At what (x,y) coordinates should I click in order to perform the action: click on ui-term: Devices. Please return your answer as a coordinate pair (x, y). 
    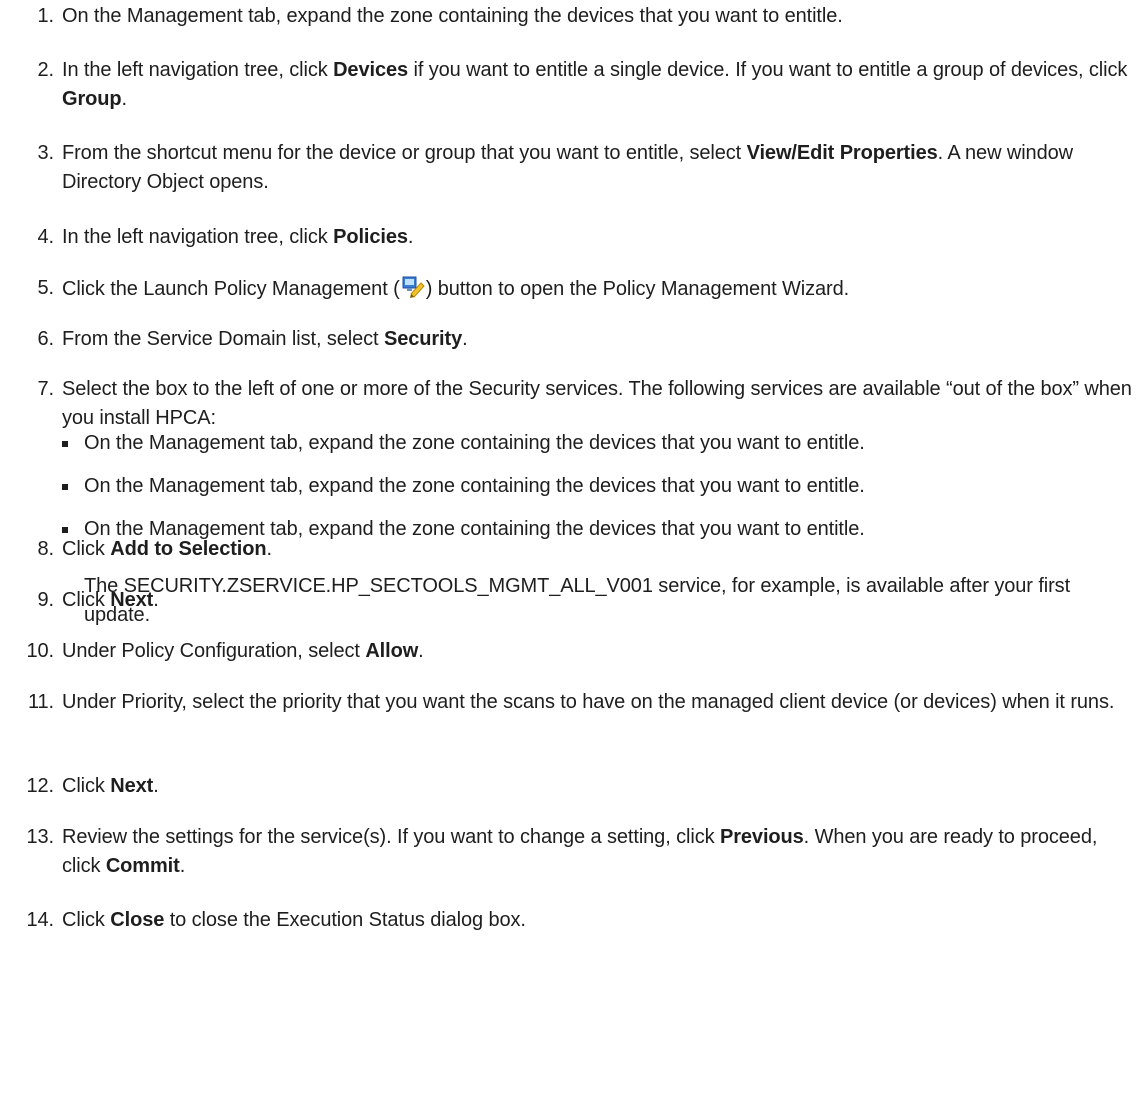
    Looking at the image, I should click on (371, 70).